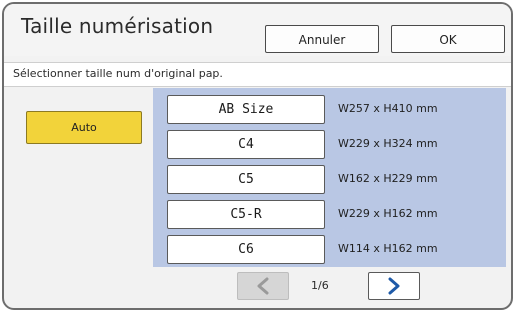 The height and width of the screenshot is (312, 515). What do you see at coordinates (320, 285) in the screenshot?
I see `page-indicator: 1/6` at bounding box center [320, 285].